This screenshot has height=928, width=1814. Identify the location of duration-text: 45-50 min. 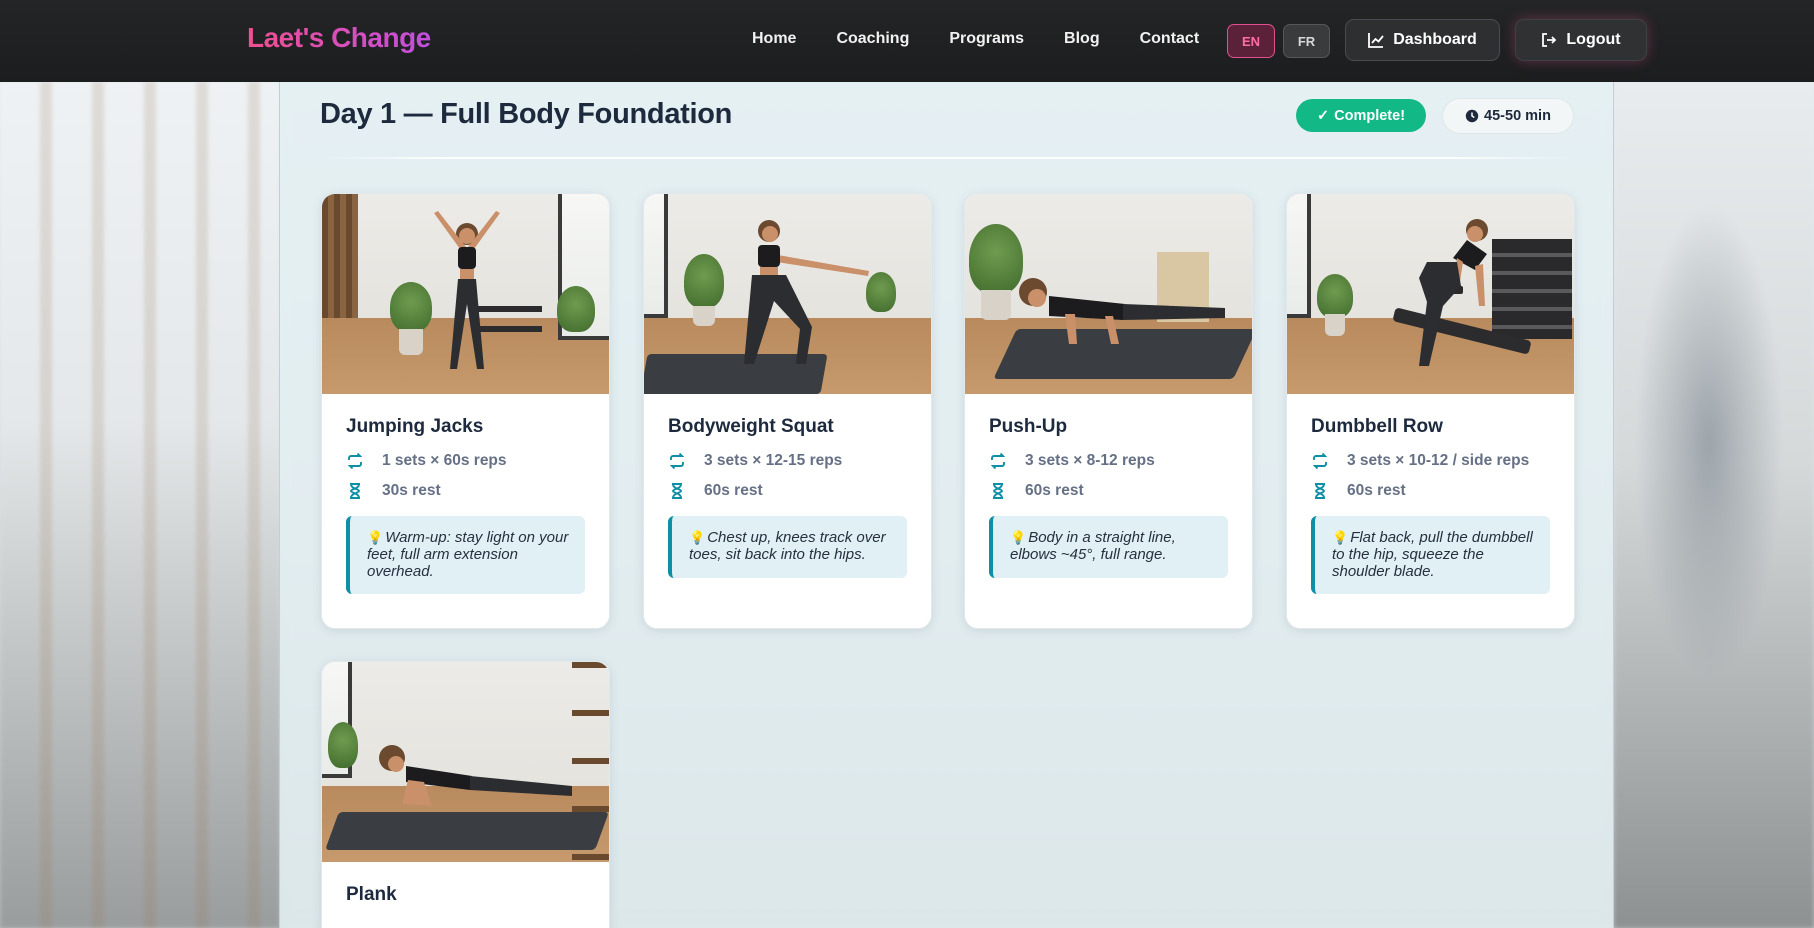
(1517, 116).